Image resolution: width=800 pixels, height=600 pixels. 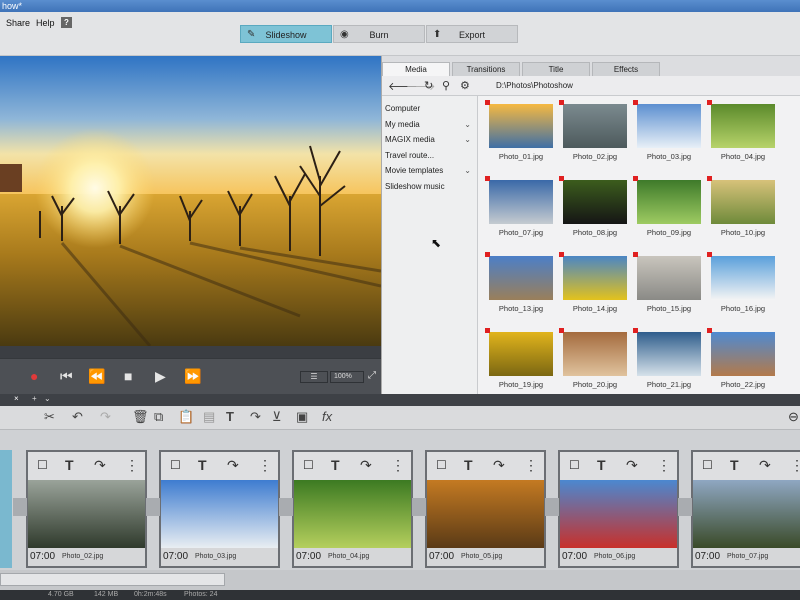 What do you see at coordinates (209, 417) in the screenshot?
I see `insert-icon: ▤` at bounding box center [209, 417].